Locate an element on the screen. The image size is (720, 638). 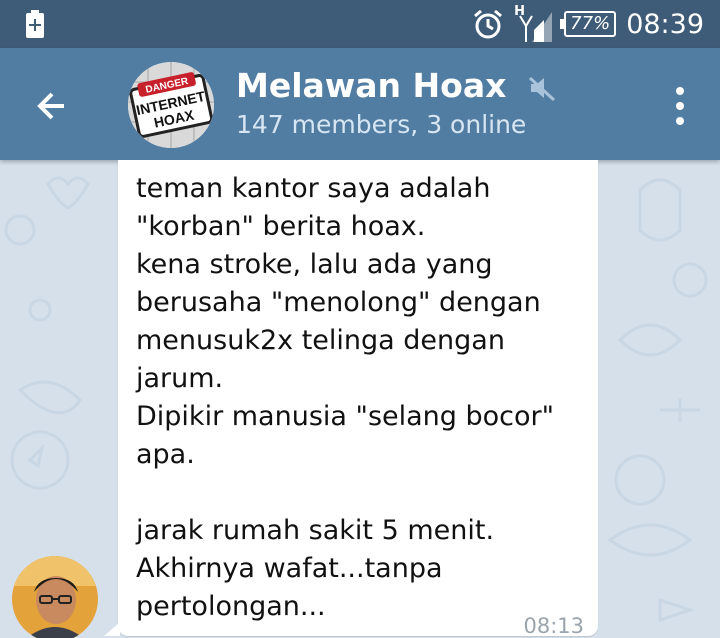
more-options-icon is located at coordinates (680, 106).